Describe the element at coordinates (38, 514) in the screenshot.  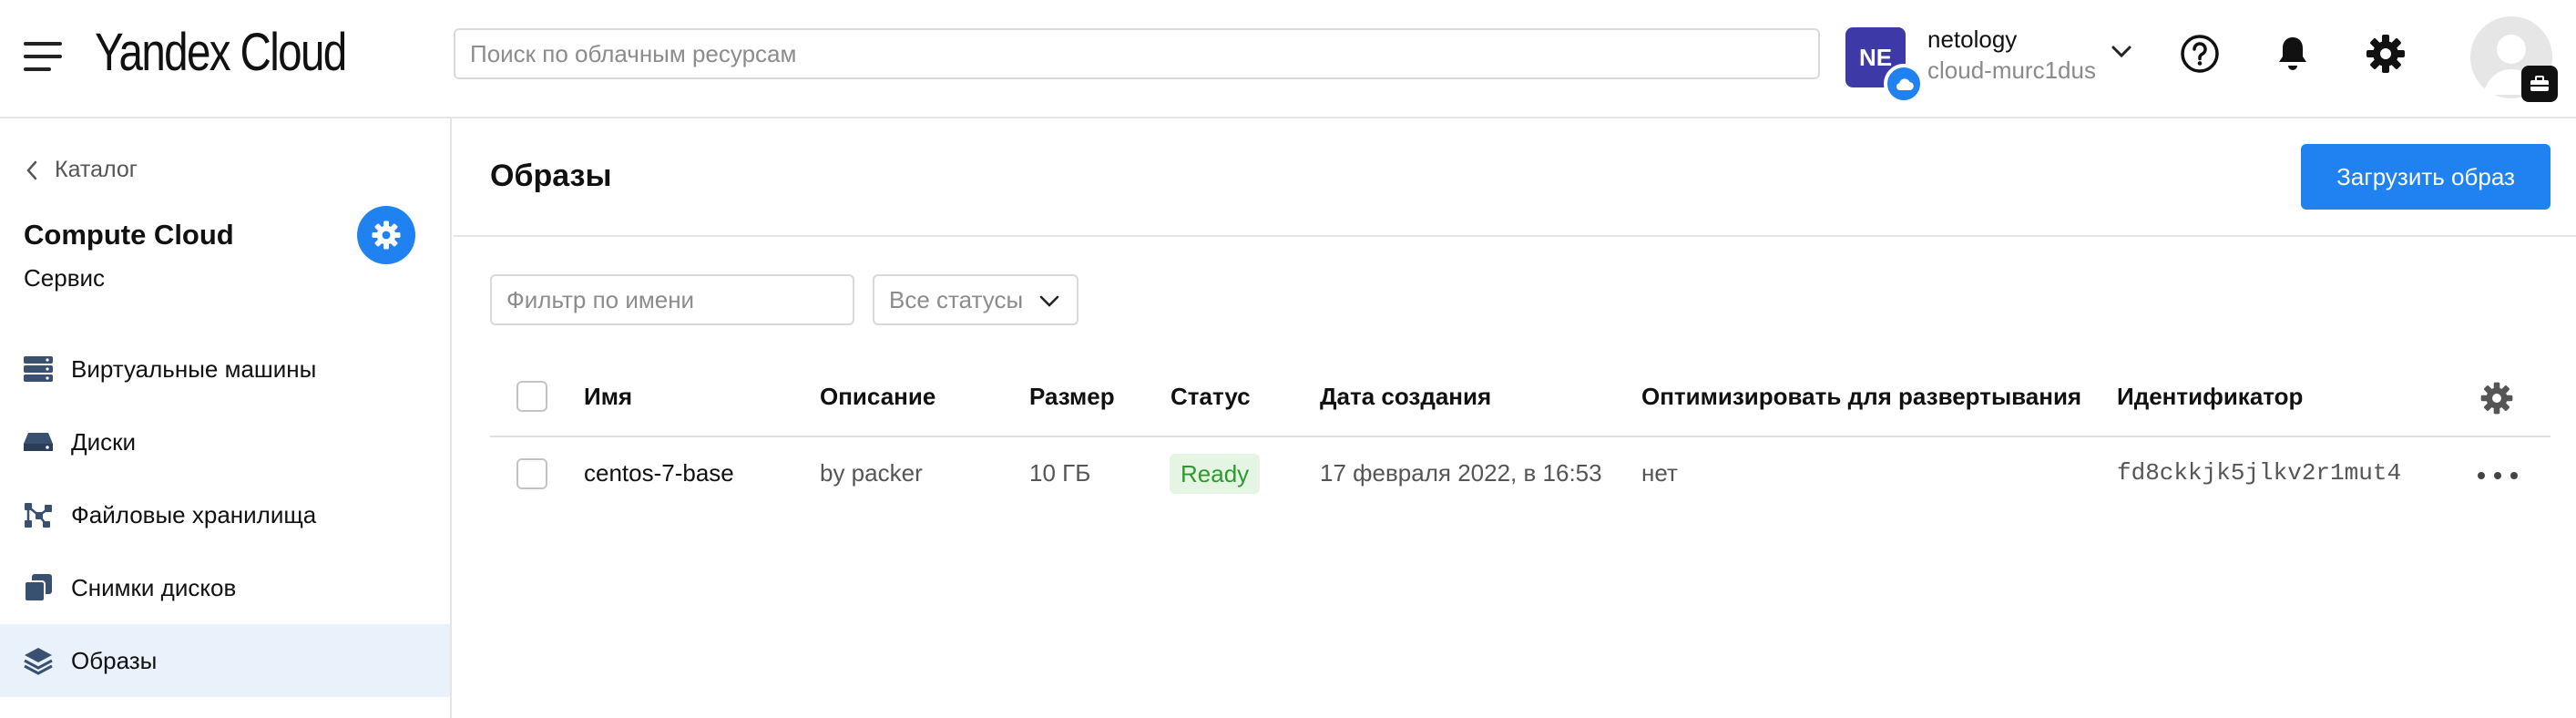
I see `file-storage-icon` at that location.